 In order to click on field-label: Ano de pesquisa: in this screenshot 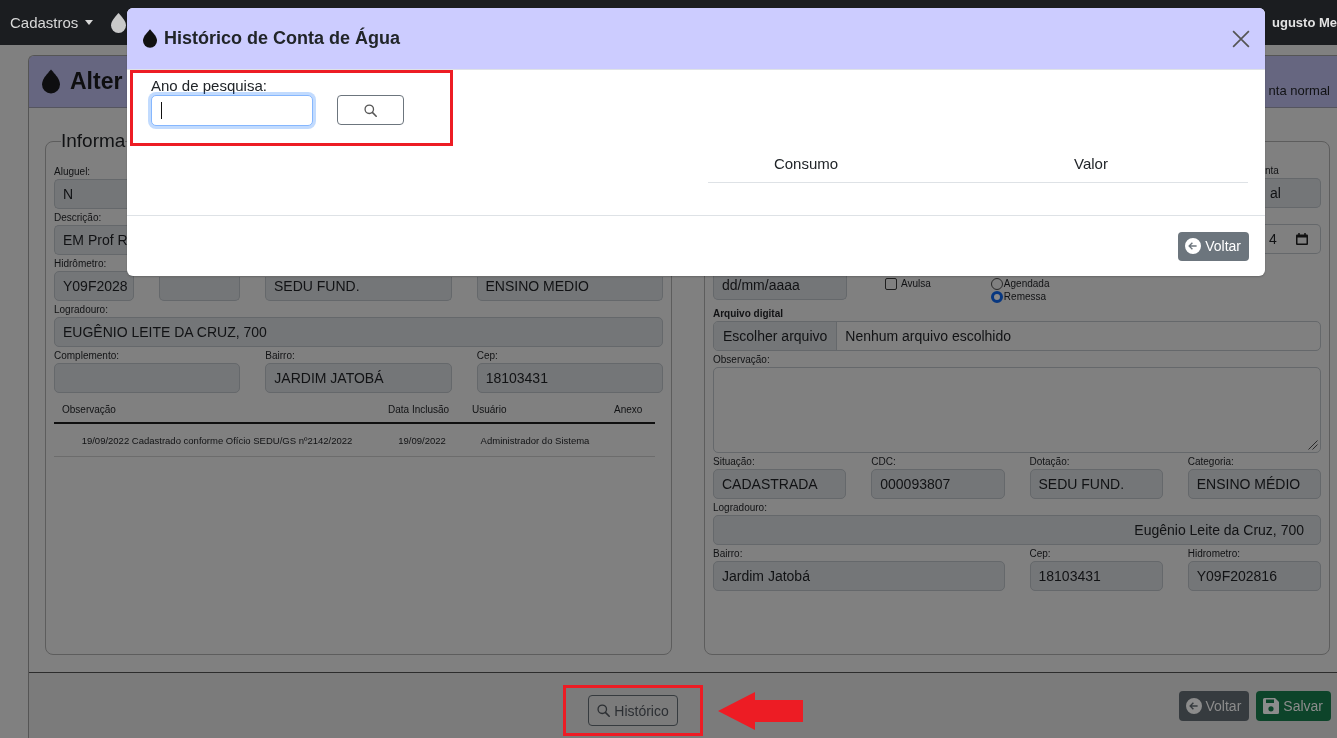, I will do `click(209, 86)`.